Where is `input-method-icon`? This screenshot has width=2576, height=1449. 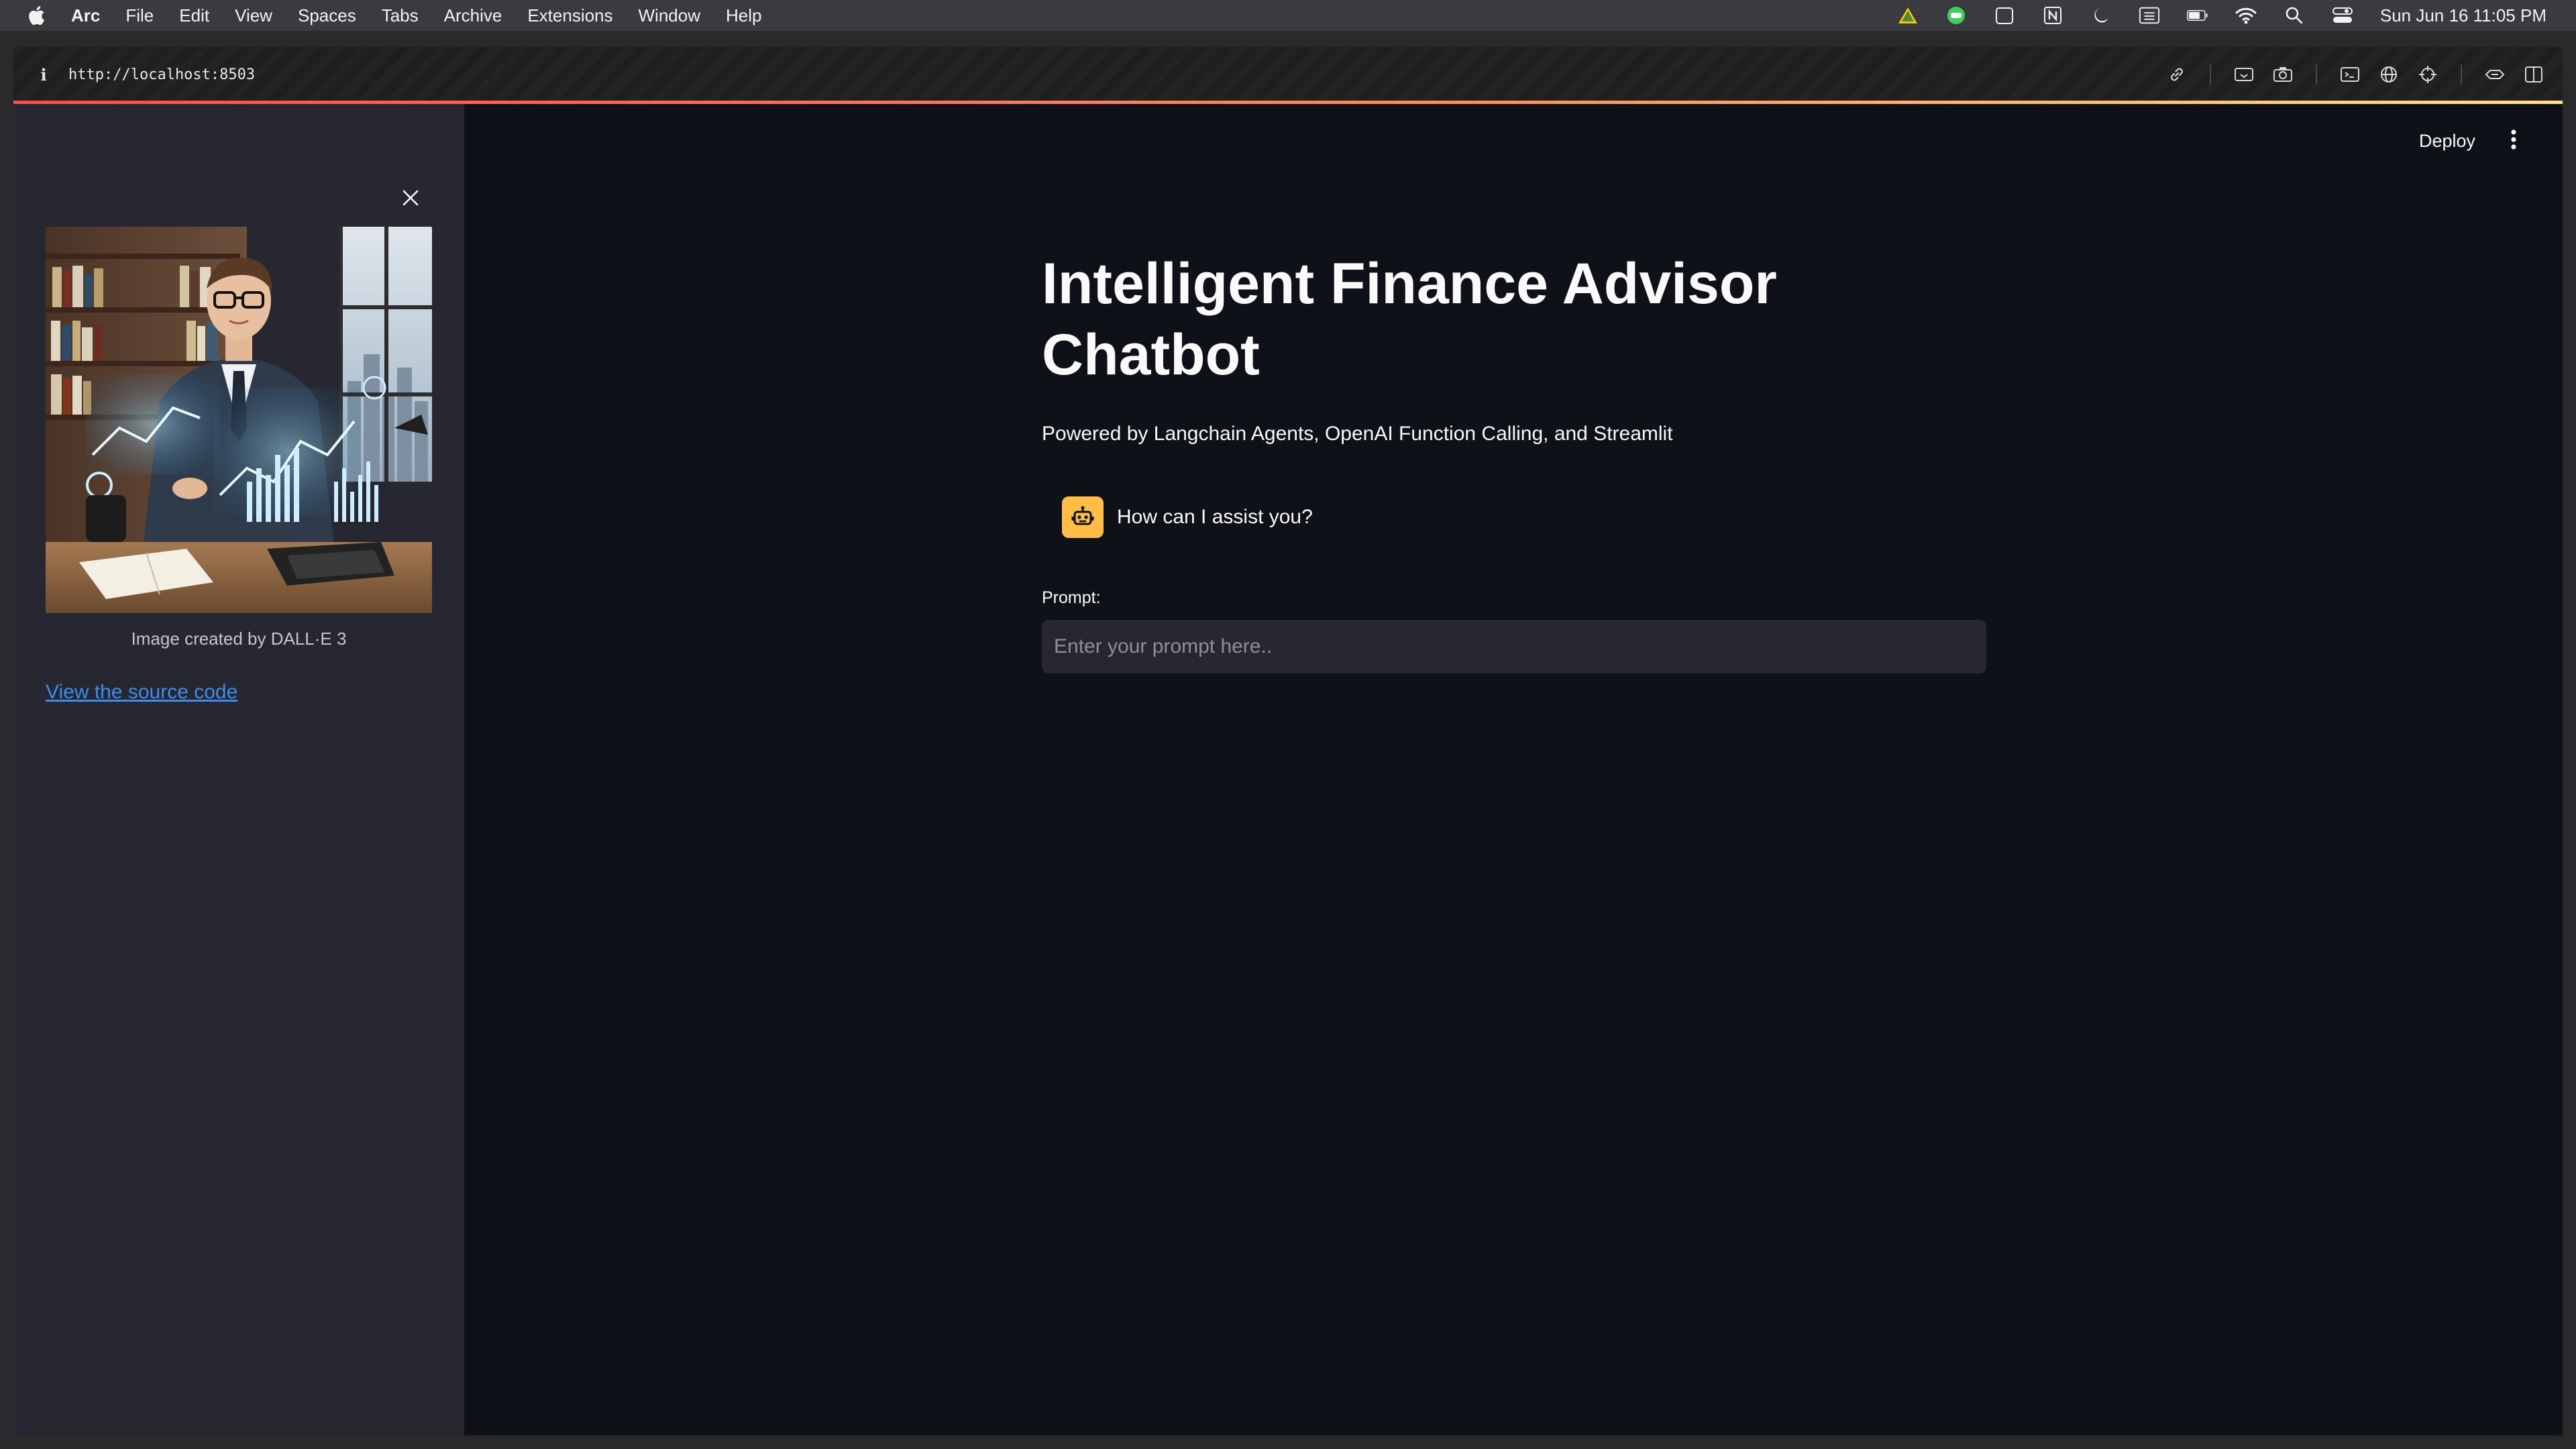
input-method-icon is located at coordinates (2149, 15).